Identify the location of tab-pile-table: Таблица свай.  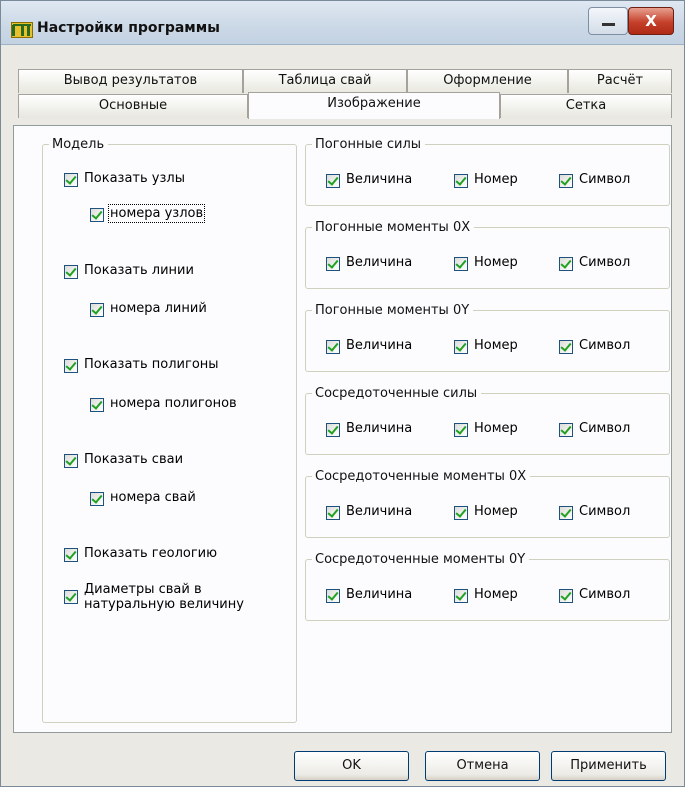
(325, 81).